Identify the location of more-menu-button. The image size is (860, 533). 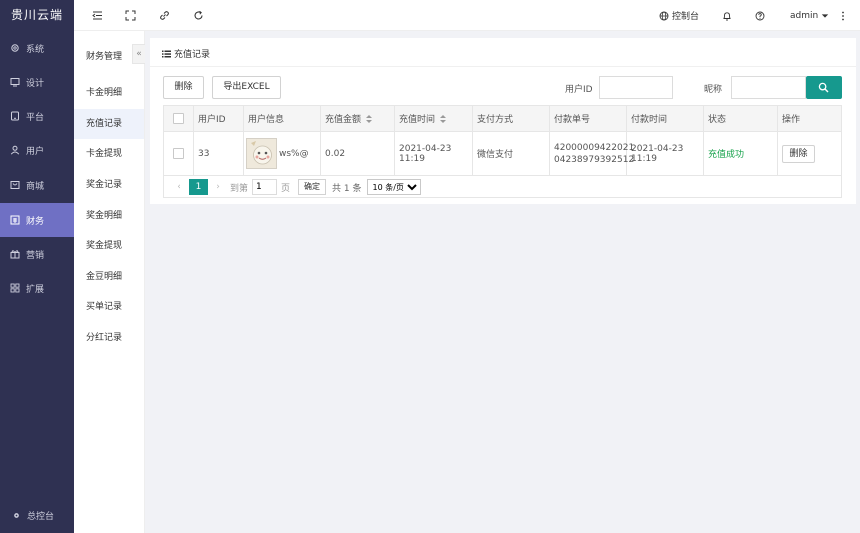
(843, 15).